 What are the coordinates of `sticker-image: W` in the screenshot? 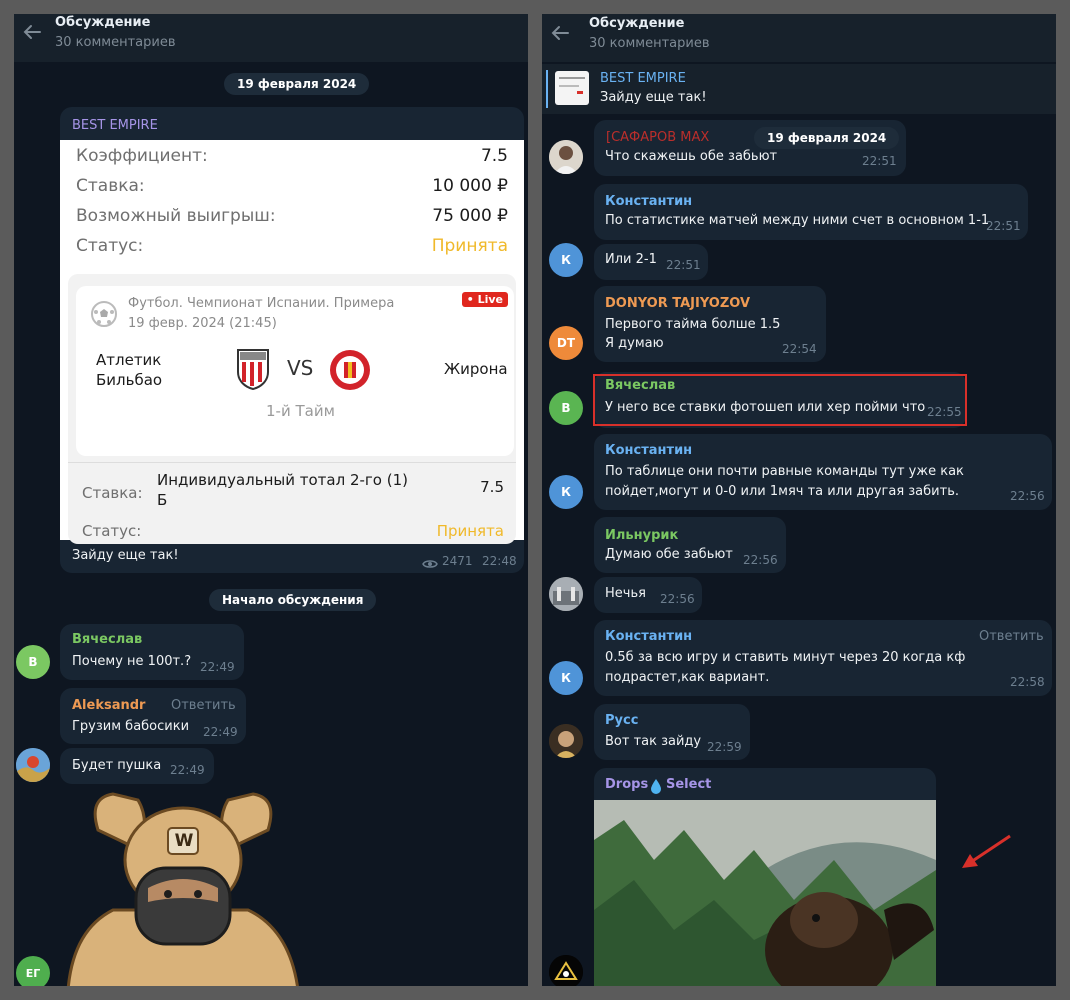 It's located at (183, 888).